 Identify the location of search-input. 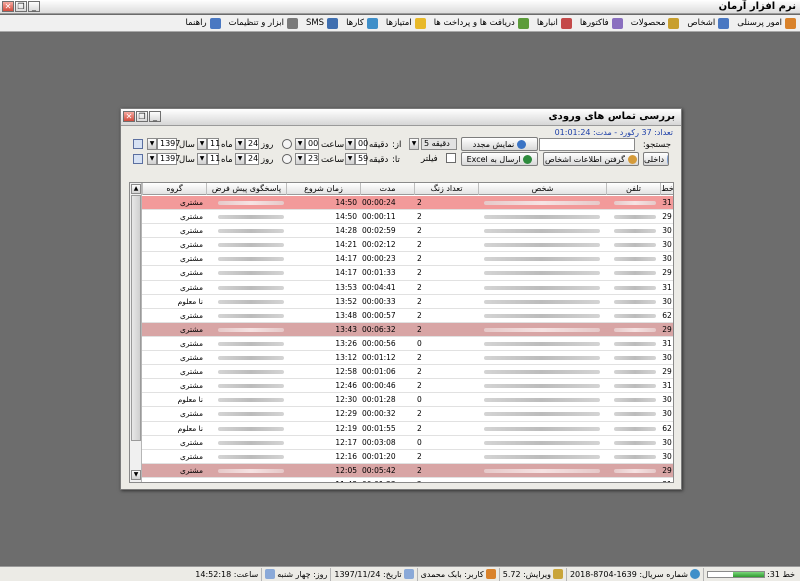
(587, 144).